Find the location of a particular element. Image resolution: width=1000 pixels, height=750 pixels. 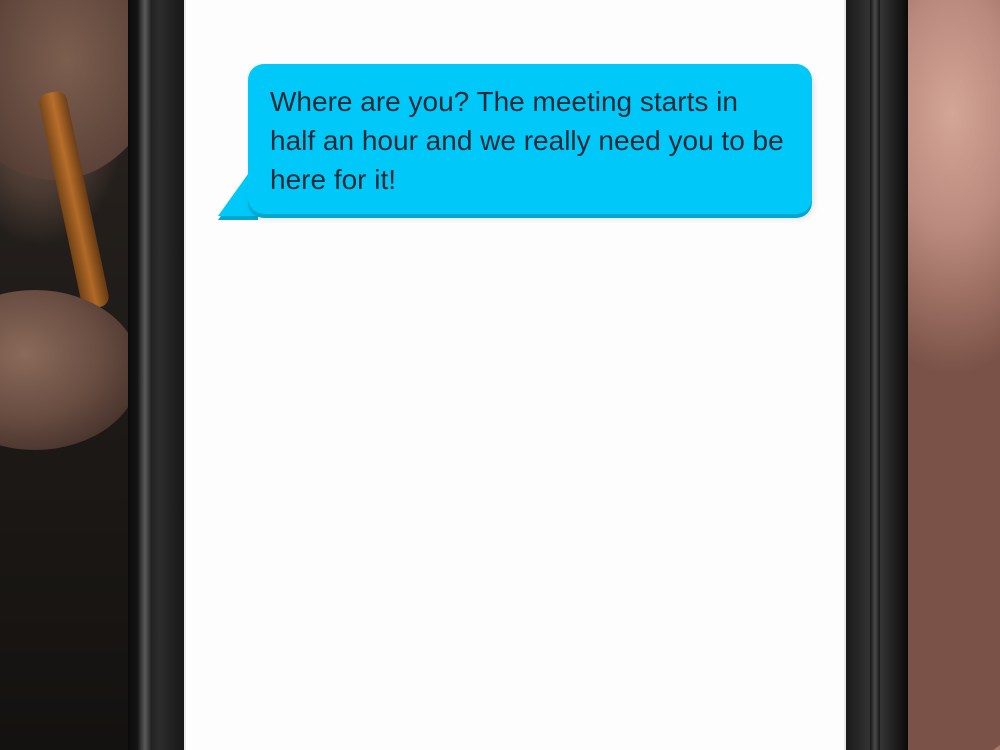

phone-edge-left is located at coordinates (145, 375).